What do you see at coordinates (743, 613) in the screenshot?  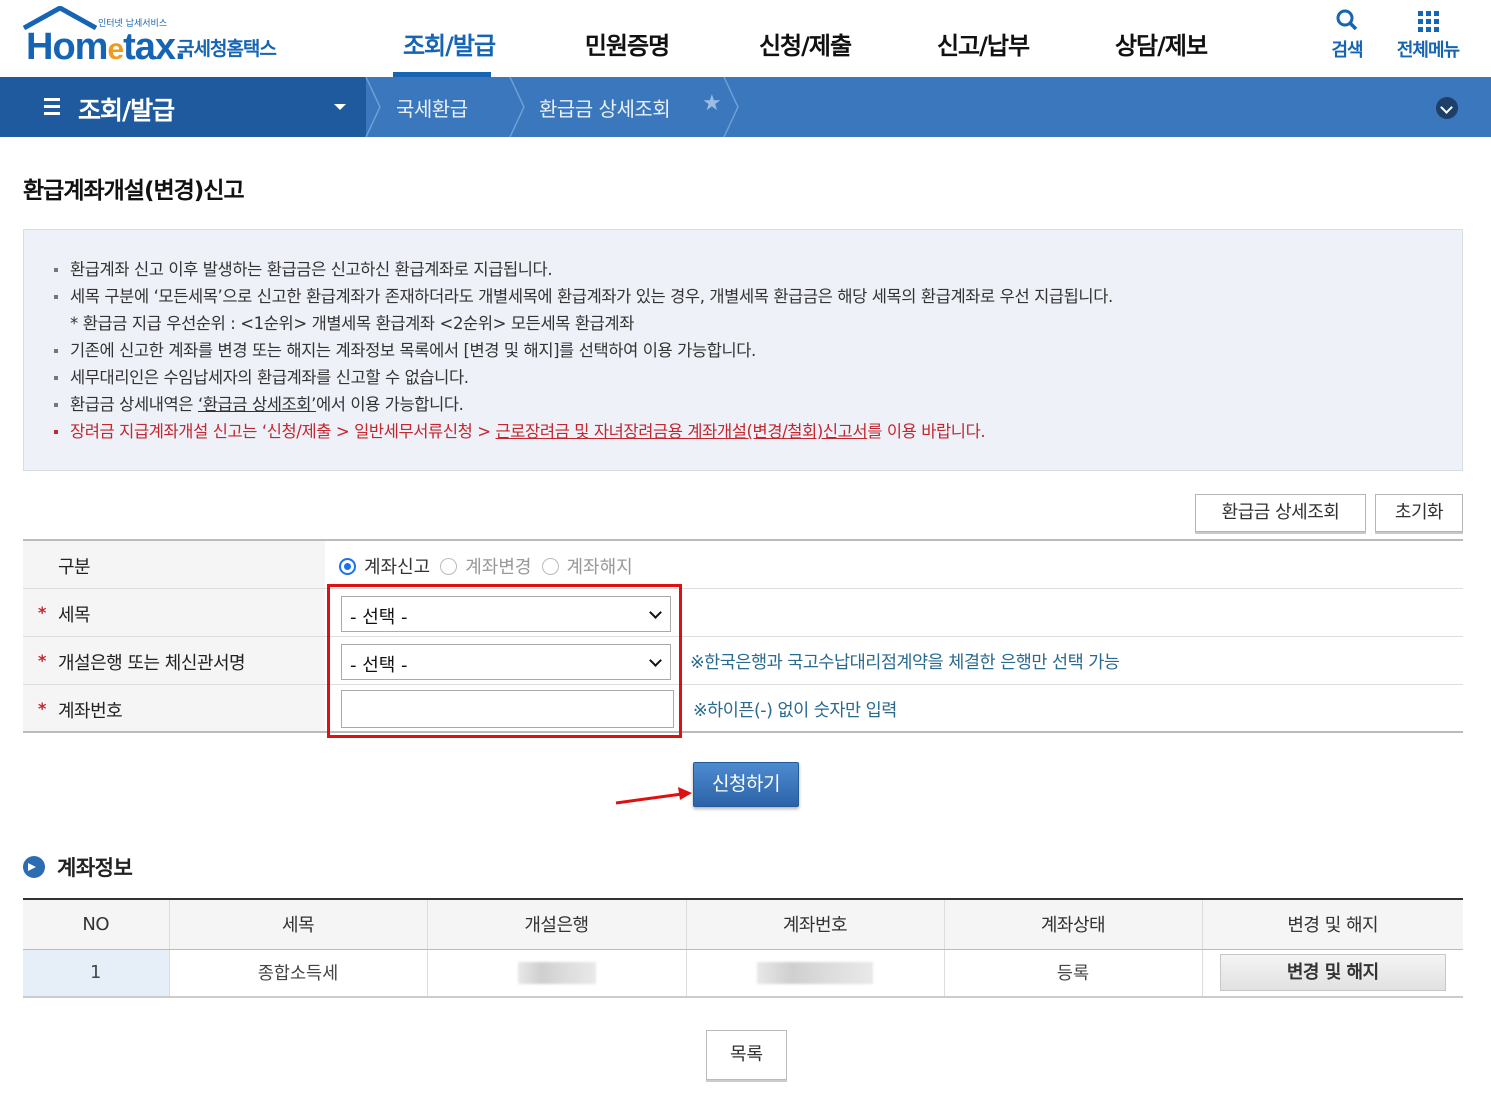 I see `form-row-tax: * 세목 - 선택 -` at bounding box center [743, 613].